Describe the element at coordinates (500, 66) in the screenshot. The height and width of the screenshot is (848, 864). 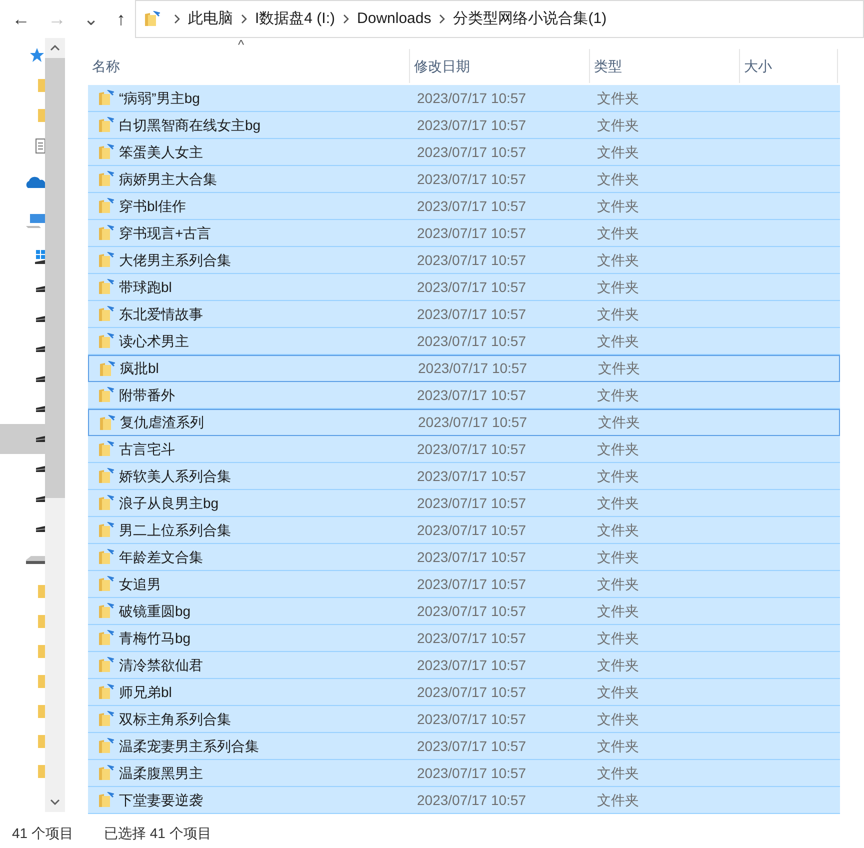
I see `column-header: 修改日期` at that location.